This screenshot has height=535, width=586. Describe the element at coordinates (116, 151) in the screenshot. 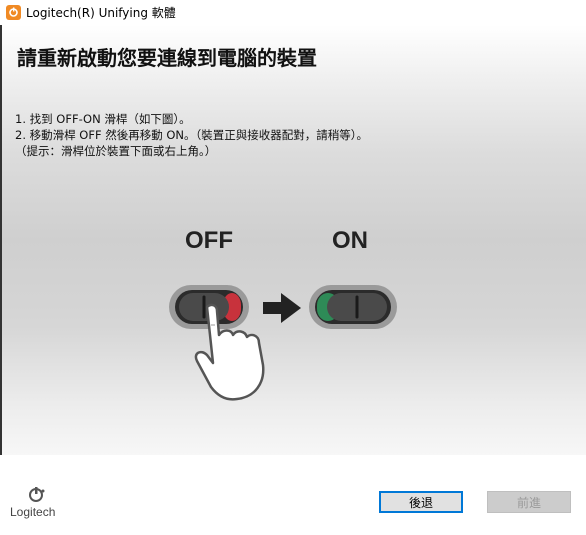

I see `instruction-hint: （提示：滑桿位於裝置下面或右上角。）` at that location.